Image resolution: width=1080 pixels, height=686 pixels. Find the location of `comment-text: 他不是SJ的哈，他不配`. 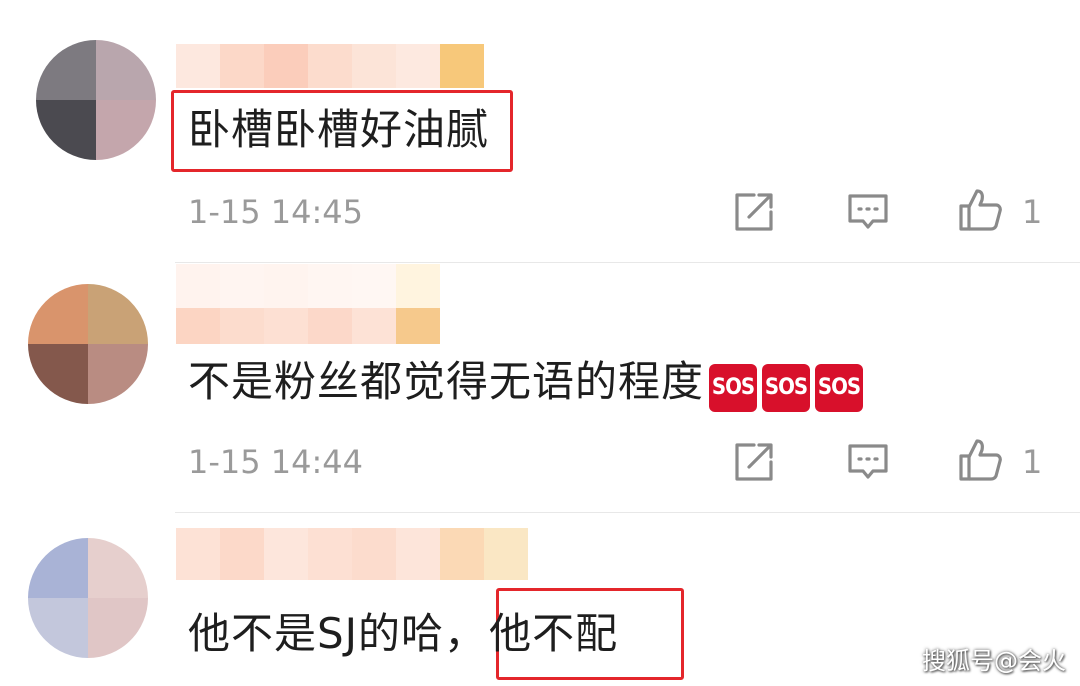

comment-text: 他不是SJ的哈，他不配 is located at coordinates (403, 634).